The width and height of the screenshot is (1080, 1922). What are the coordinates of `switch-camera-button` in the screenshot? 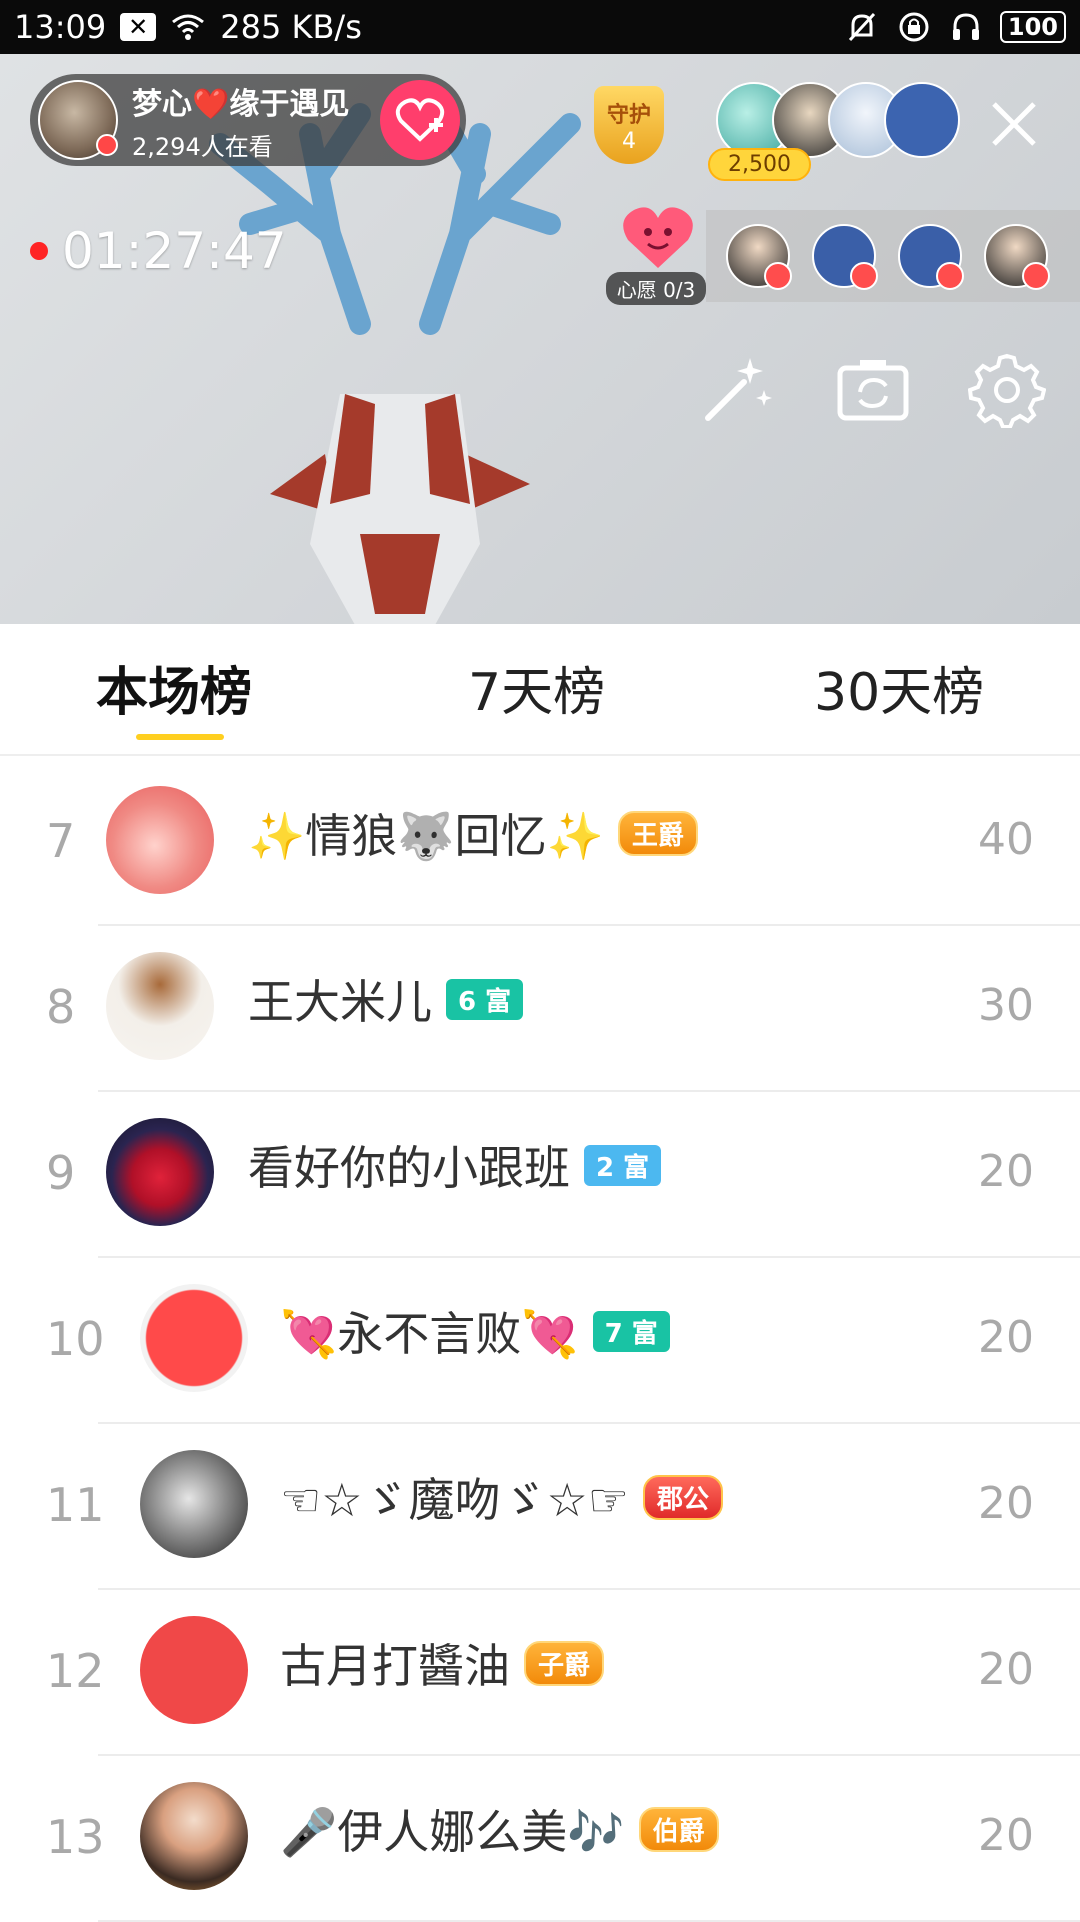 It's located at (873, 389).